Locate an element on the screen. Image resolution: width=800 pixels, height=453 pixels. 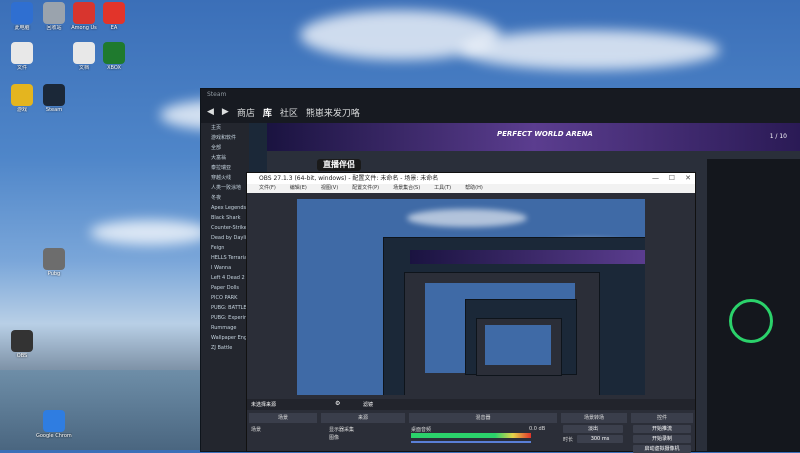
library-item: 泰拉瑞亚 is located at coordinates (225, 168).